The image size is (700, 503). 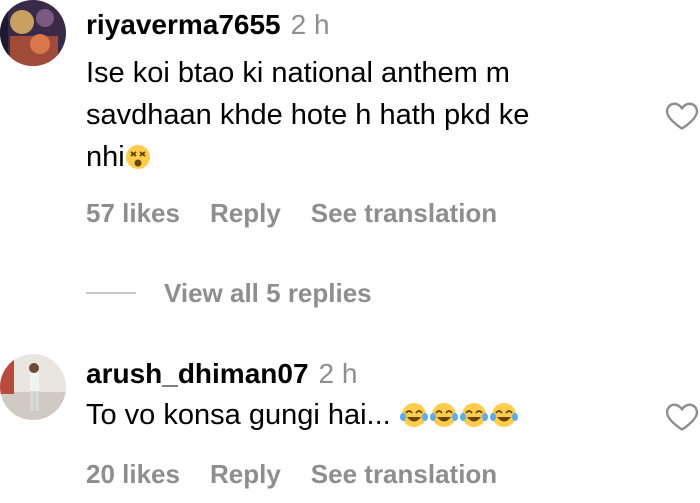 What do you see at coordinates (133, 474) in the screenshot?
I see `likes-count: 20 likes` at bounding box center [133, 474].